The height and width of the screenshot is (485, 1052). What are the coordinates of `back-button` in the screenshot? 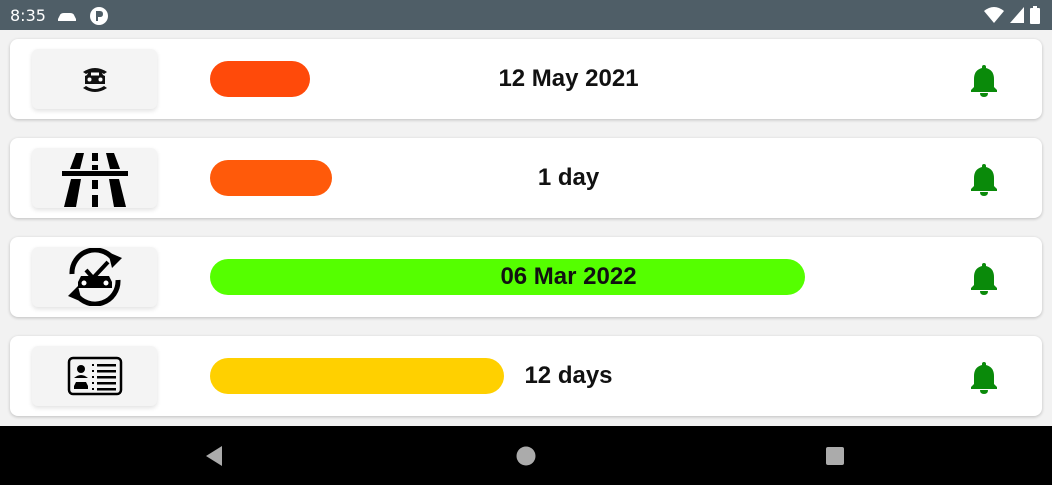 It's located at (214, 456).